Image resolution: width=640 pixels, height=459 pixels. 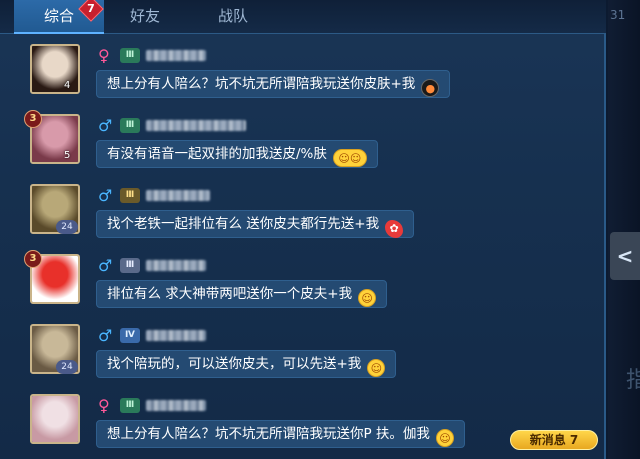 I want to click on new-messages-label: 新消息, so click(x=547, y=440).